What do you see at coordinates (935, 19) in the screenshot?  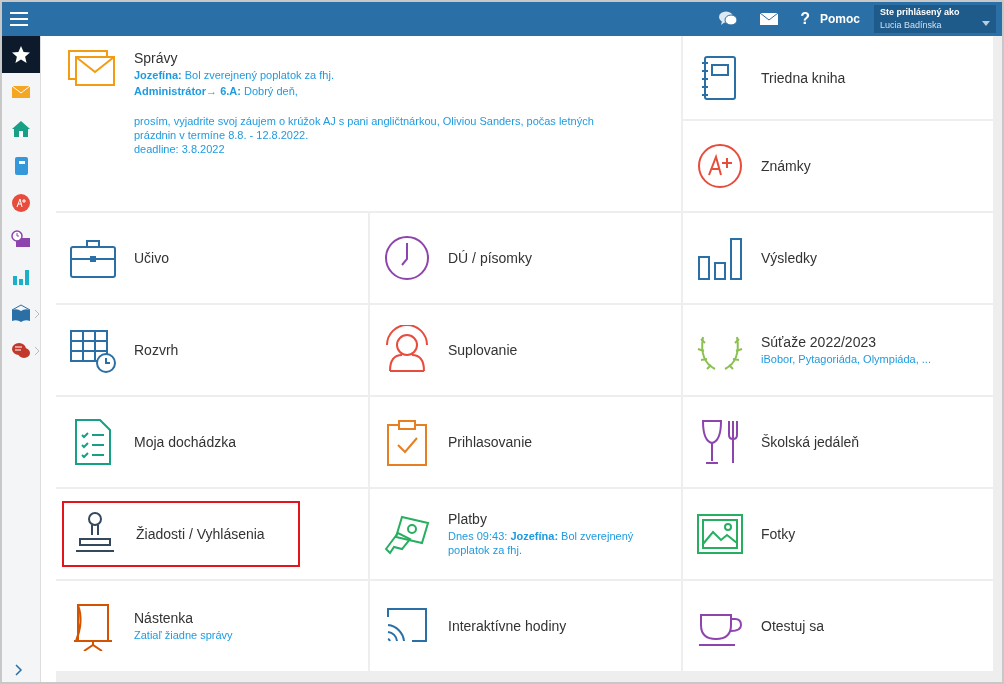 I see `user-dropdown: Ste prihlásený ako Lucia Badínska` at bounding box center [935, 19].